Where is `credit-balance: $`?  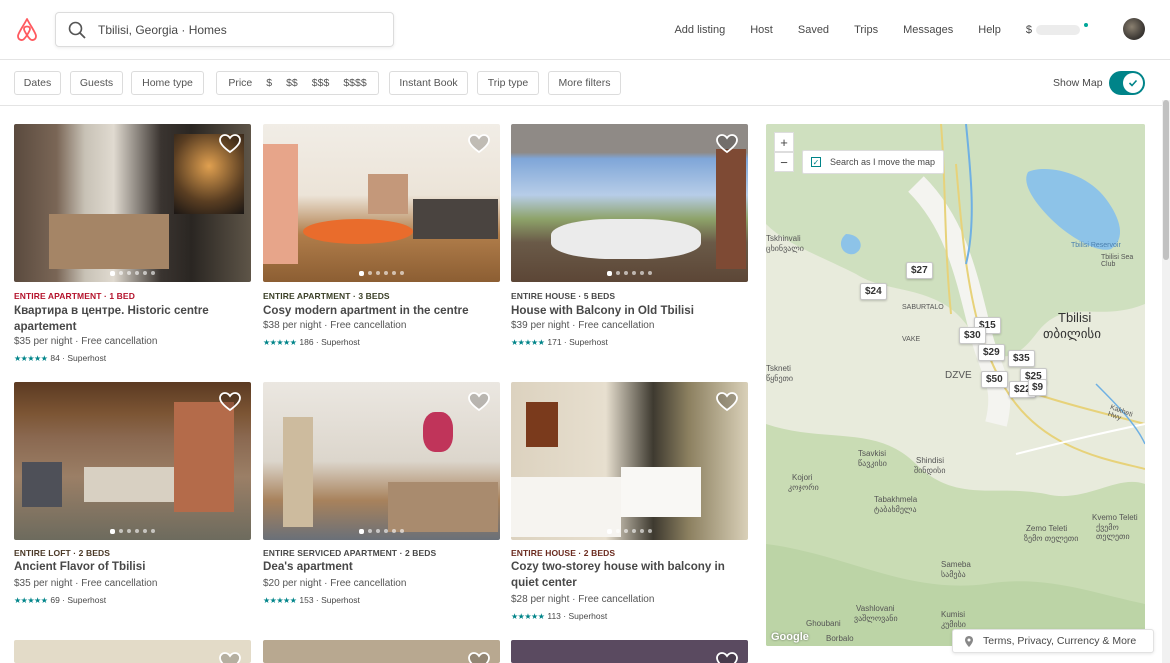 credit-balance: $ is located at coordinates (1057, 29).